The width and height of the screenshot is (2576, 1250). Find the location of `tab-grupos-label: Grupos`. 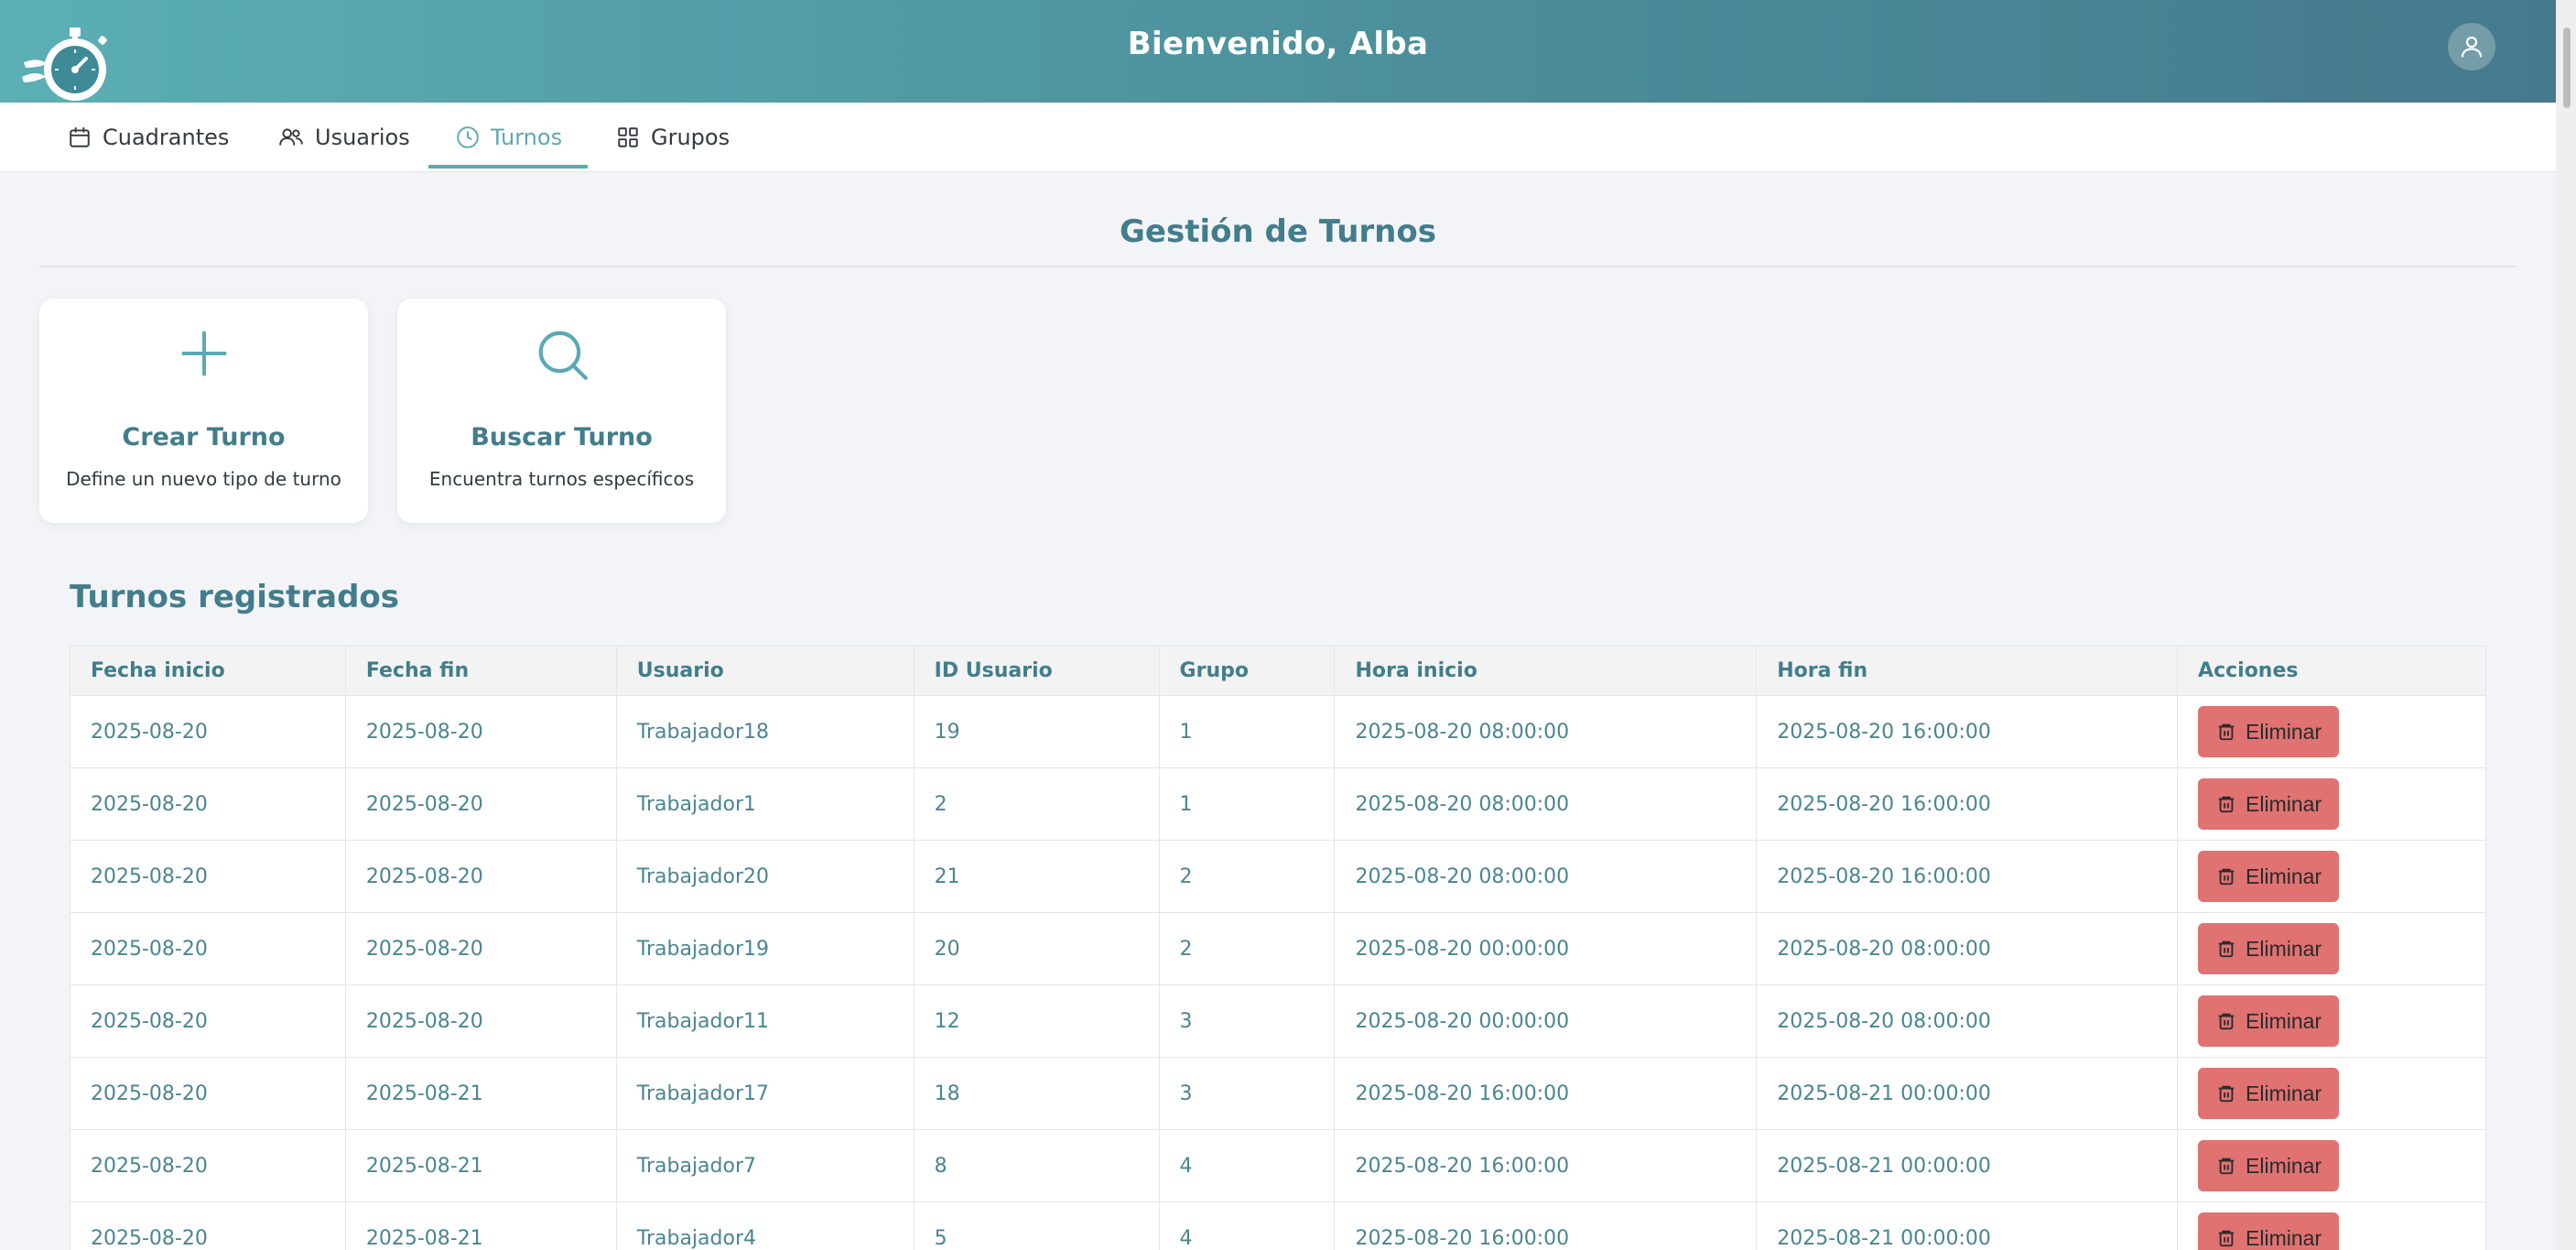

tab-grupos-label: Grupos is located at coordinates (691, 137).